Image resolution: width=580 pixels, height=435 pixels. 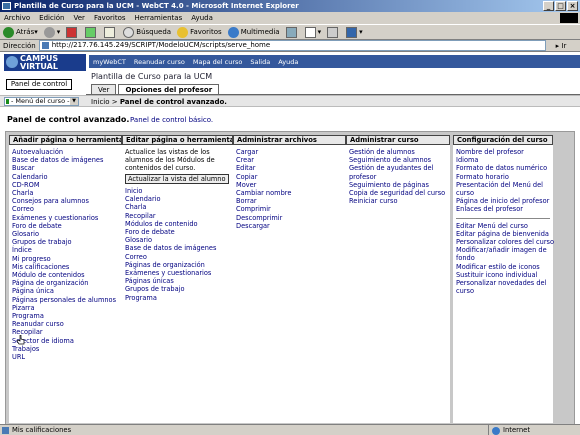 I want to click on panel-link: Reanudar curso, so click(x=65, y=324).